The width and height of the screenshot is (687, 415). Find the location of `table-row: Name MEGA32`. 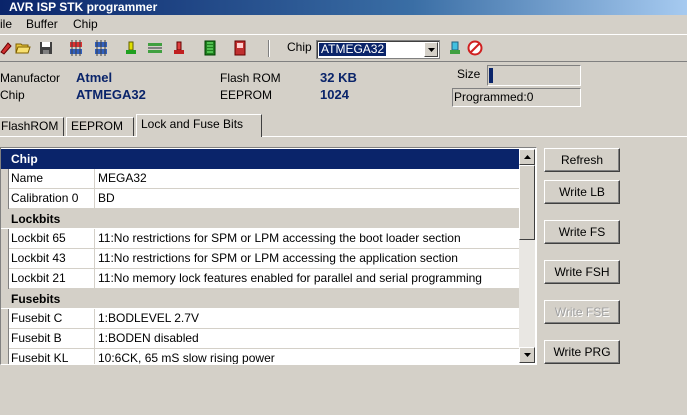

table-row: Name MEGA32 is located at coordinates (260, 179).